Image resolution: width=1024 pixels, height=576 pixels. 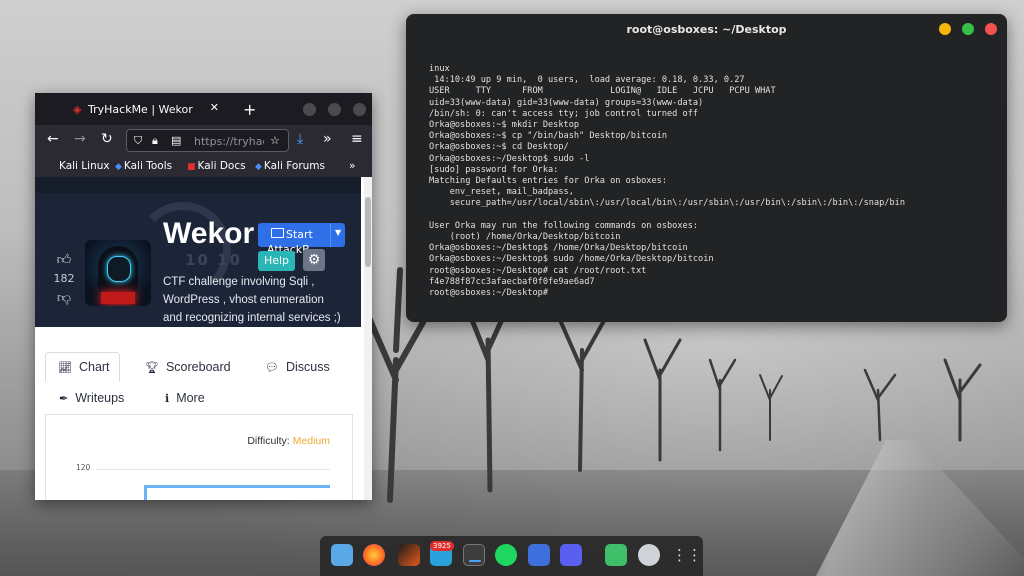 I want to click on minimize-button, so click(x=945, y=29).